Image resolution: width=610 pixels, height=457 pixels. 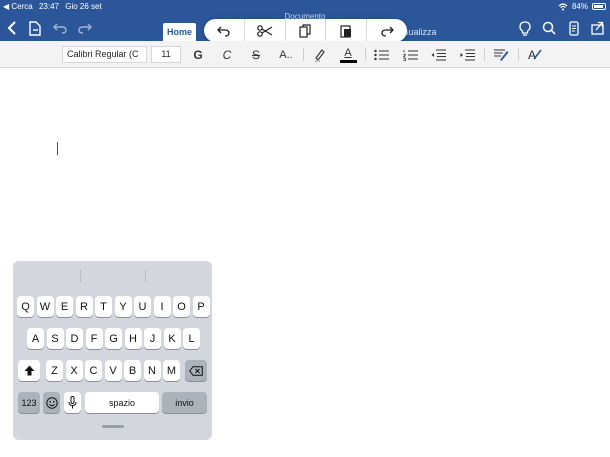 I want to click on date: Gio 26 set, so click(x=83, y=6).